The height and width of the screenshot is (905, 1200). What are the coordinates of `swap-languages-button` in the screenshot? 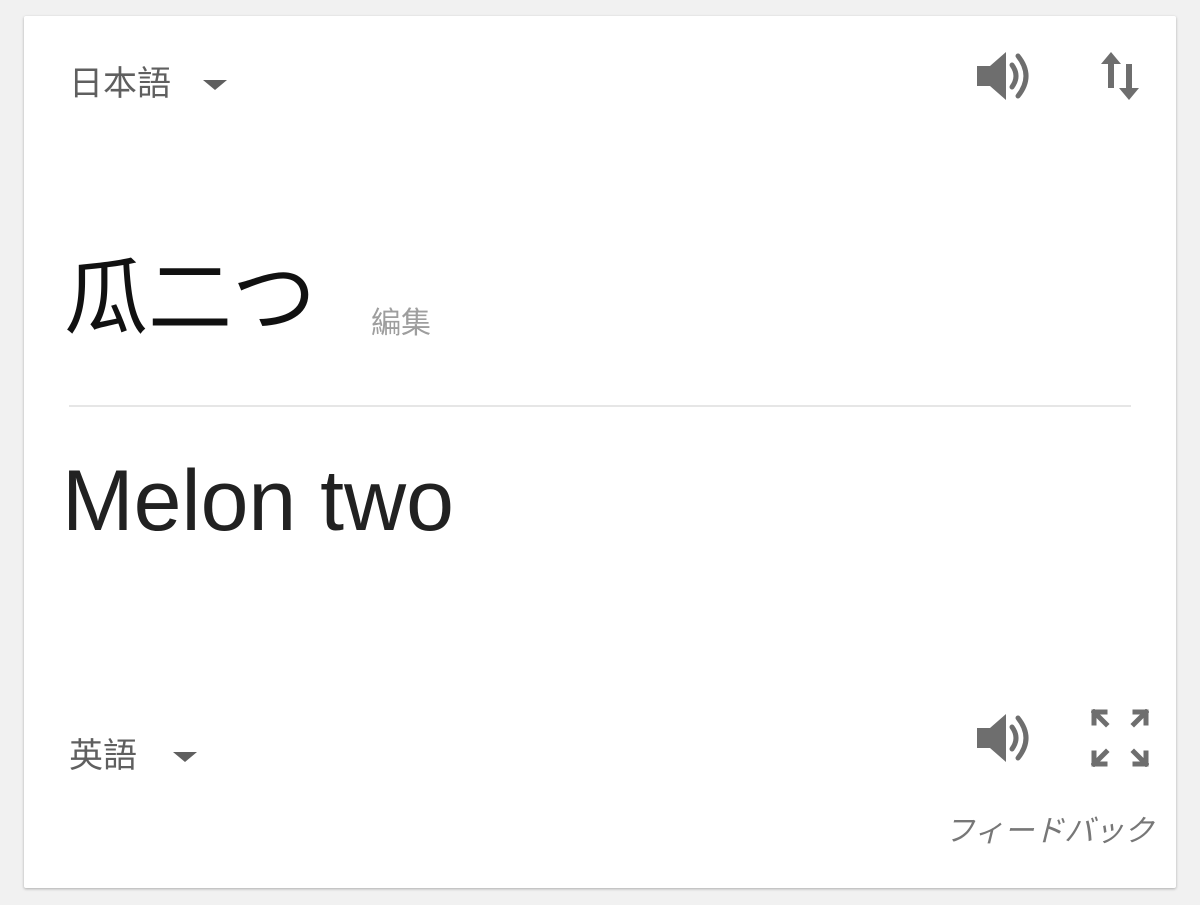 It's located at (1120, 76).